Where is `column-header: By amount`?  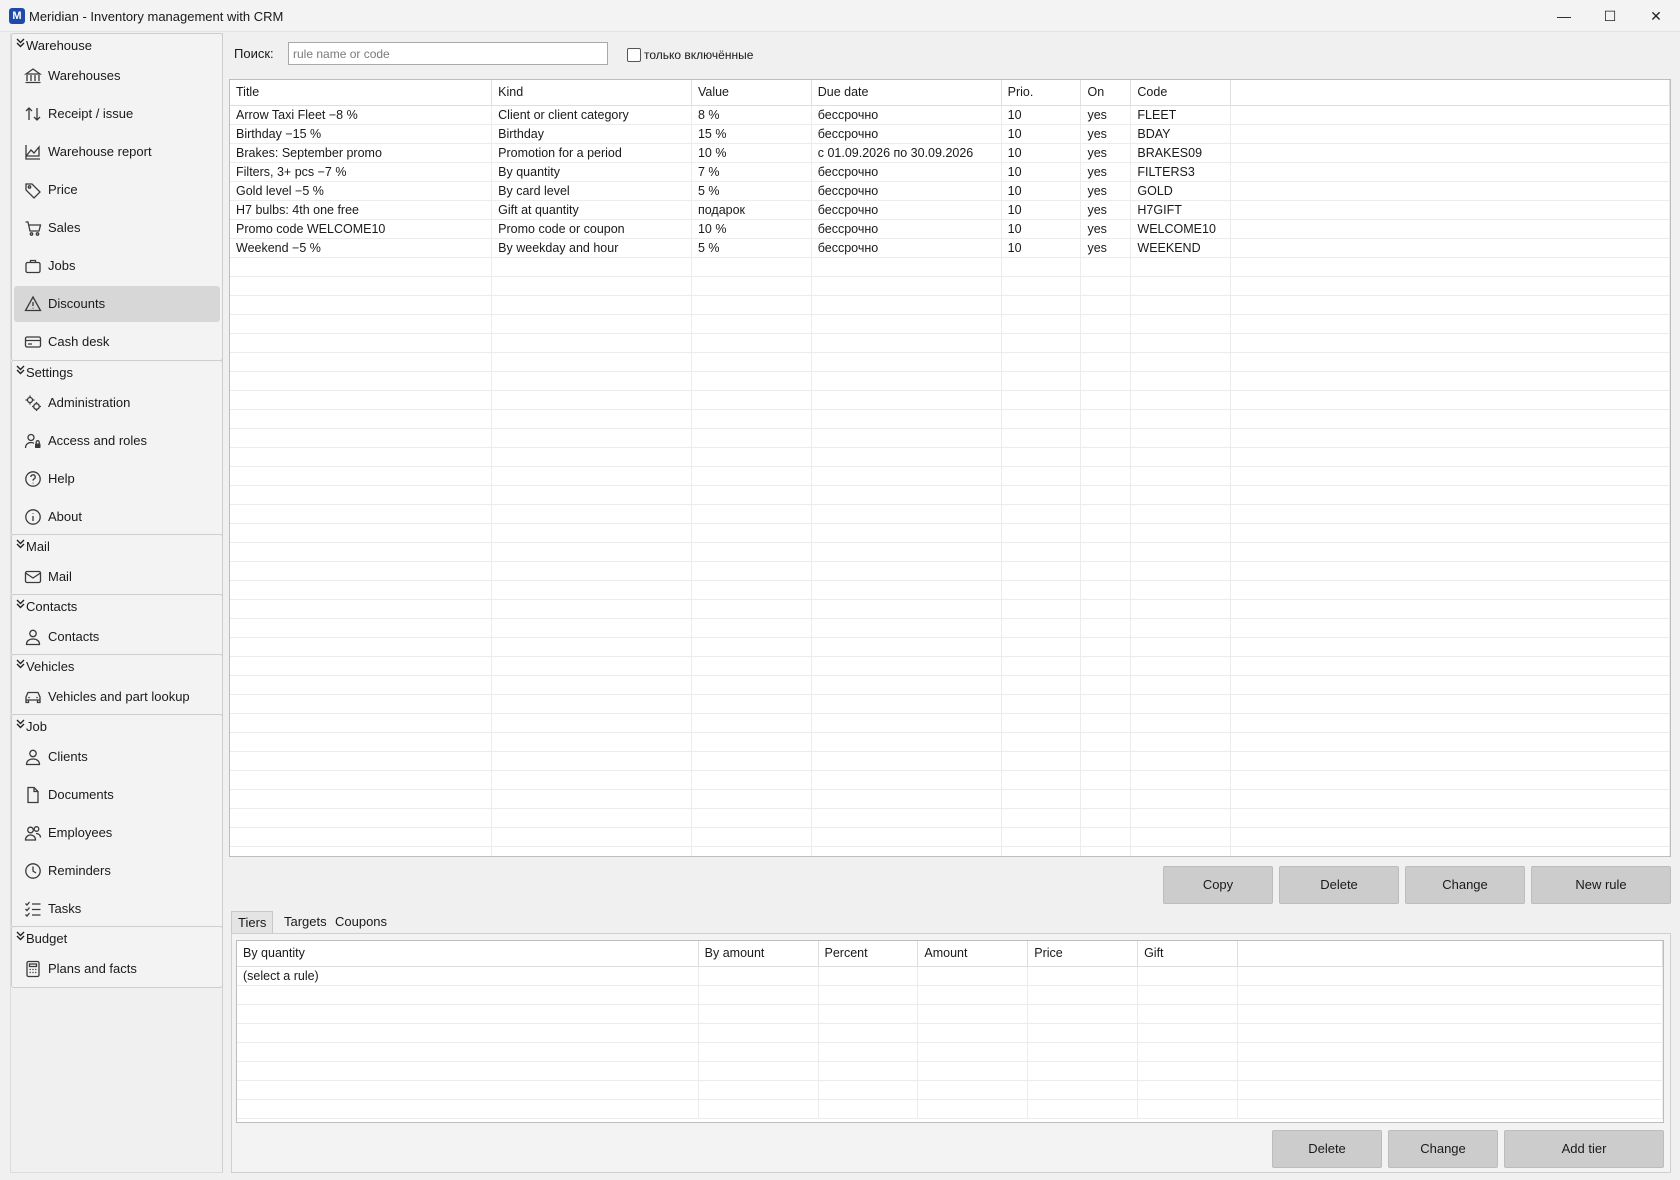
column-header: By amount is located at coordinates (758, 954).